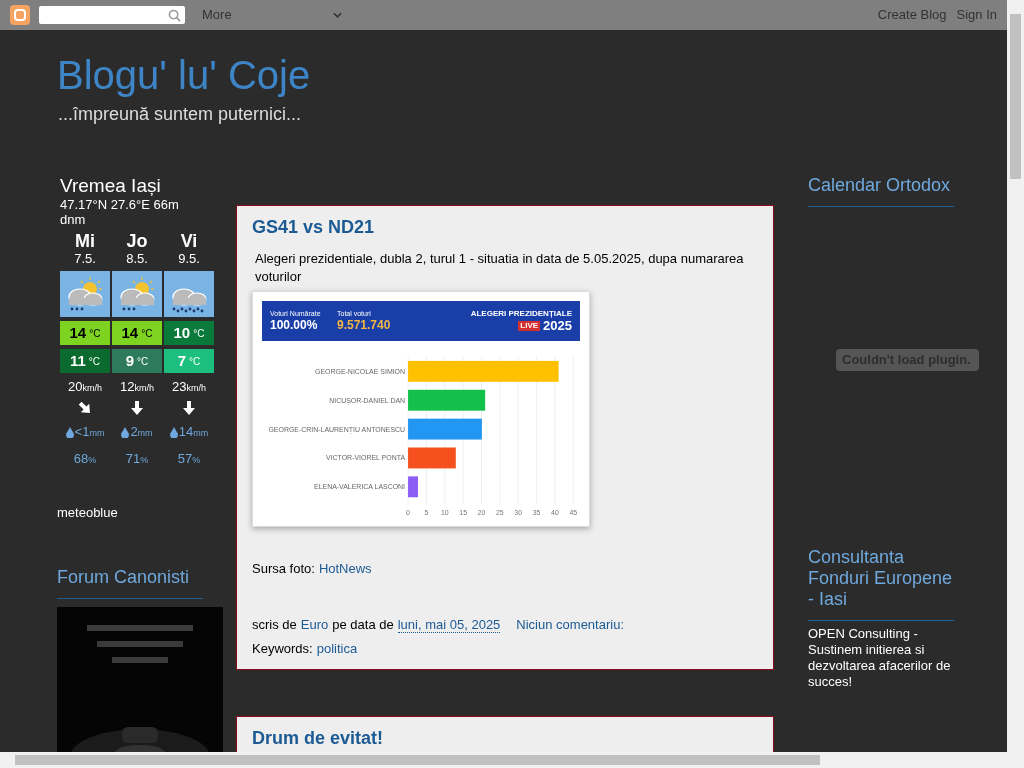 The width and height of the screenshot is (1024, 768). I want to click on keyword-link: politica, so click(337, 649).